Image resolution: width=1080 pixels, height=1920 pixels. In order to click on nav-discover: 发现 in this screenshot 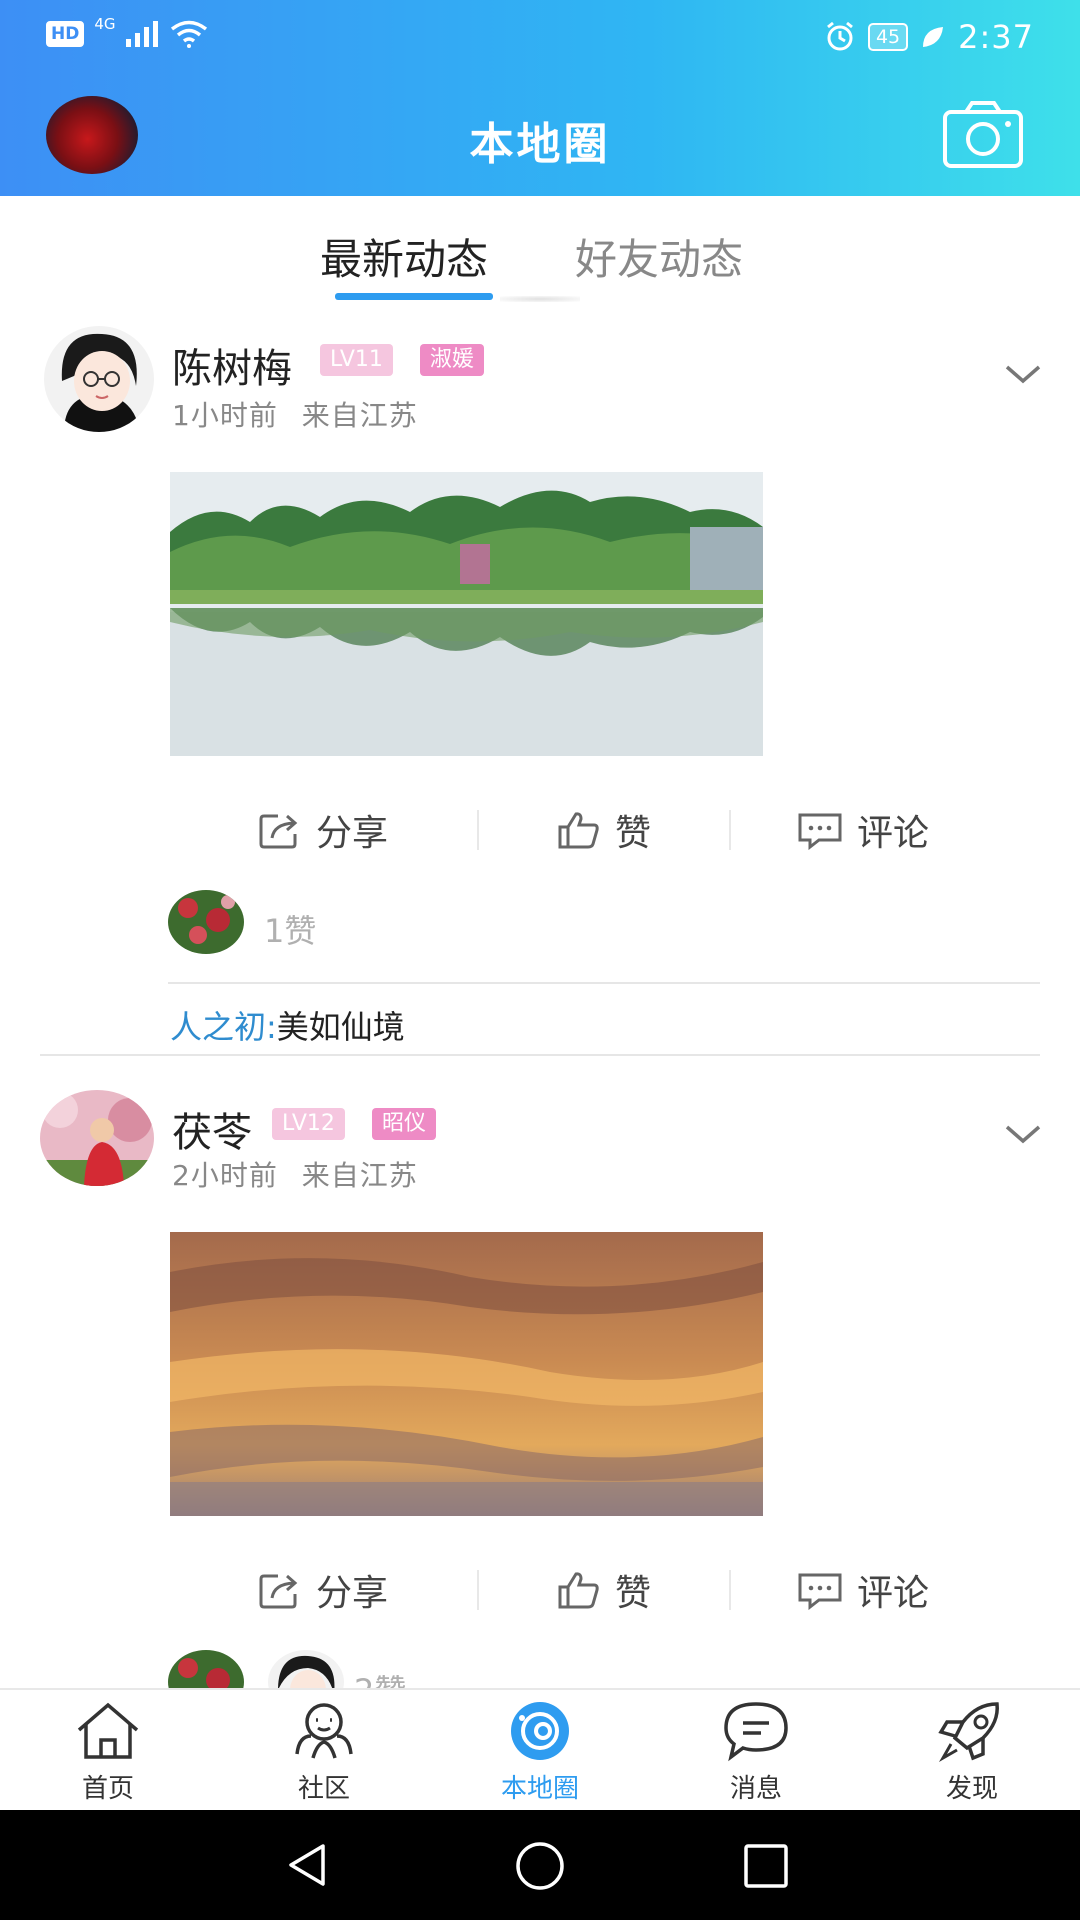, I will do `click(972, 1751)`.